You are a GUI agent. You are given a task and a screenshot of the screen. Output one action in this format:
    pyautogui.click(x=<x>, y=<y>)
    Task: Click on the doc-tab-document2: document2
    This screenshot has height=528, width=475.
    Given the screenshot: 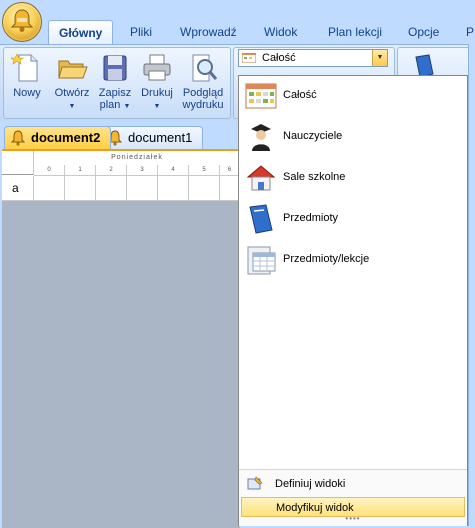 What is the action you would take?
    pyautogui.click(x=58, y=137)
    